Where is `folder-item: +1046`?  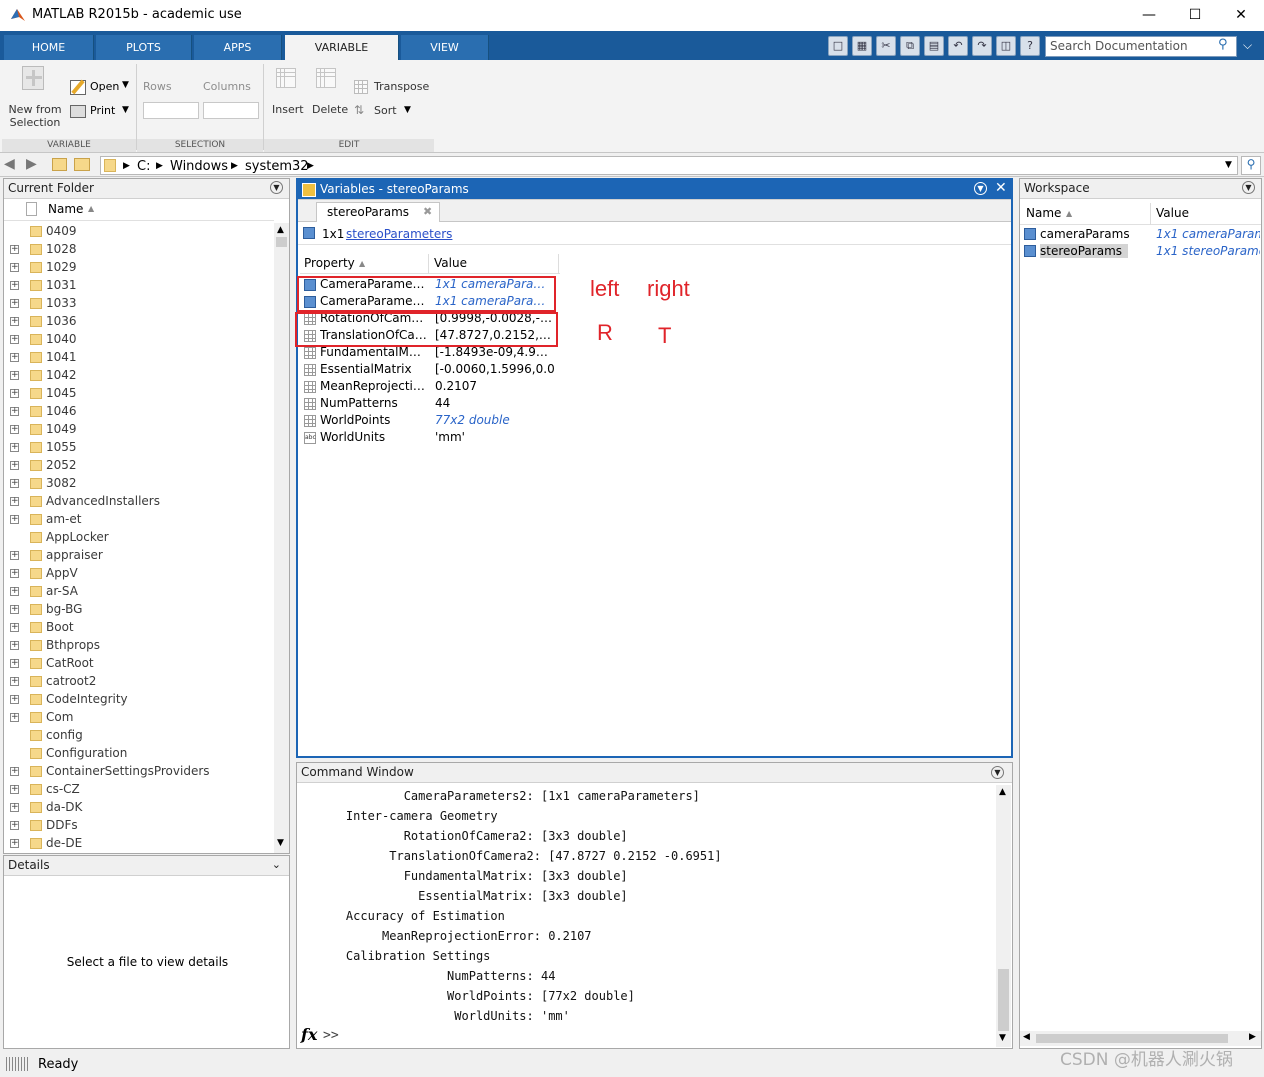
folder-item: +1046 is located at coordinates (139, 412).